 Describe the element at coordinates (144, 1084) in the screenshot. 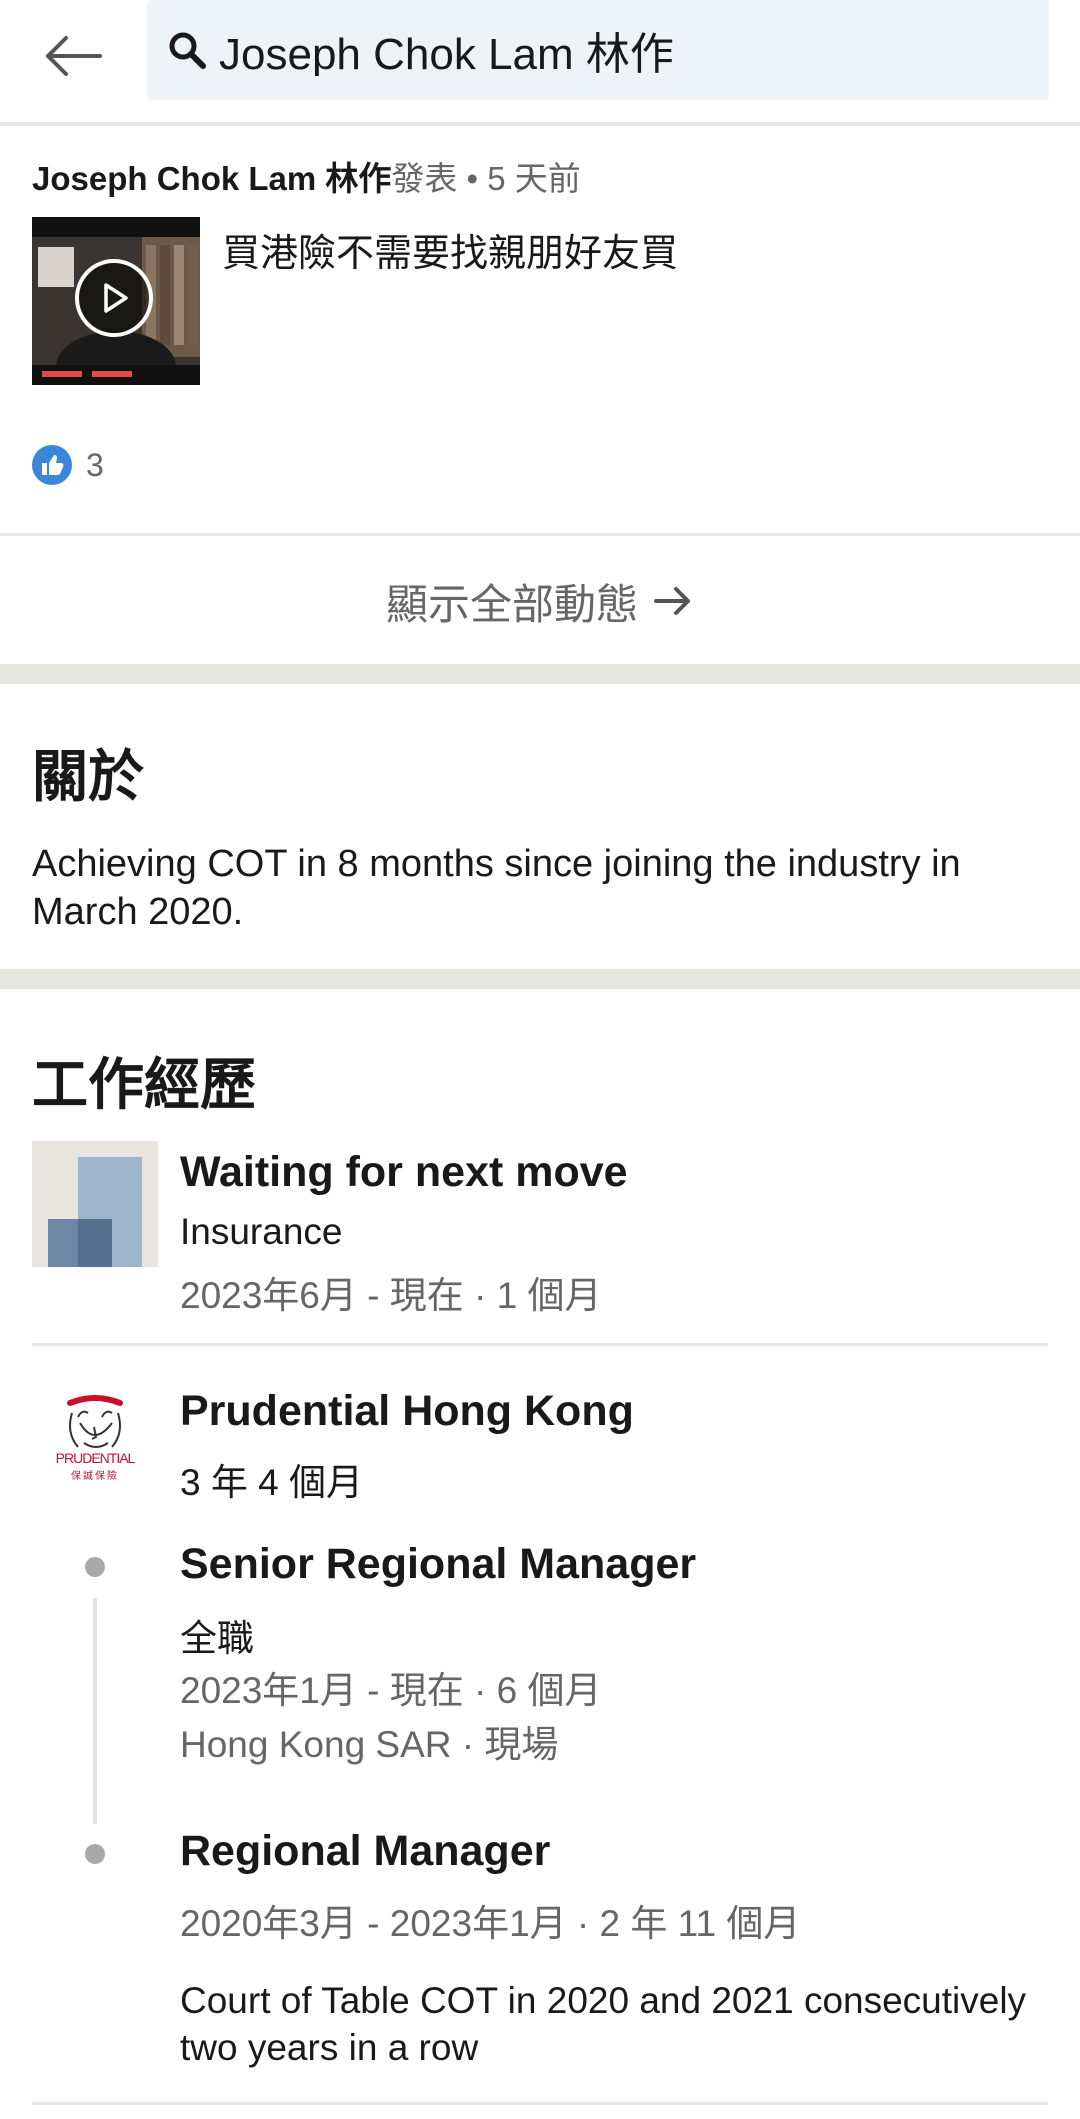

I see `experience-title: 工作經歷` at that location.